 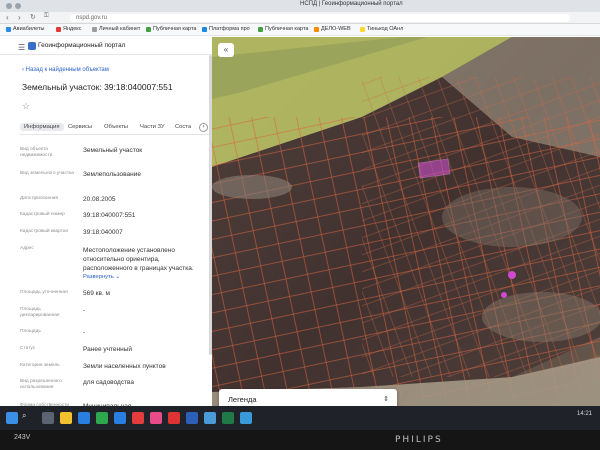 What do you see at coordinates (99, 199) in the screenshot?
I see `field-value: 20.08.2005` at bounding box center [99, 199].